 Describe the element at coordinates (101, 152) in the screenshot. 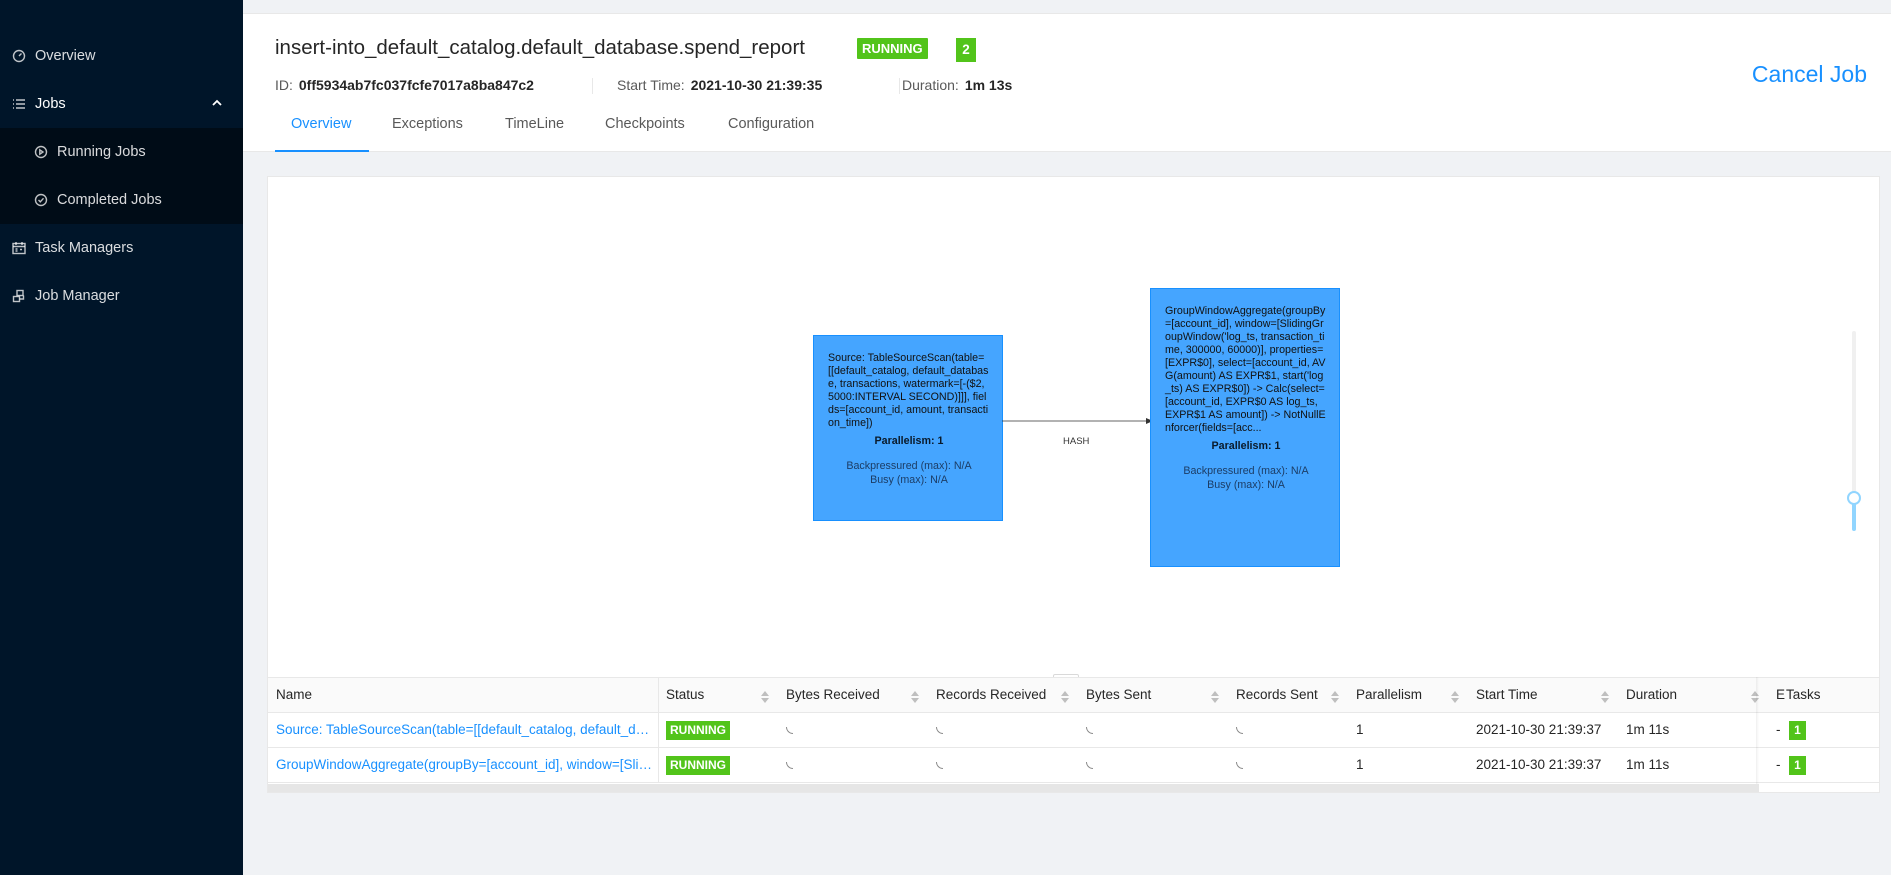

I see `sidebar-item-label: Running Jobs` at that location.